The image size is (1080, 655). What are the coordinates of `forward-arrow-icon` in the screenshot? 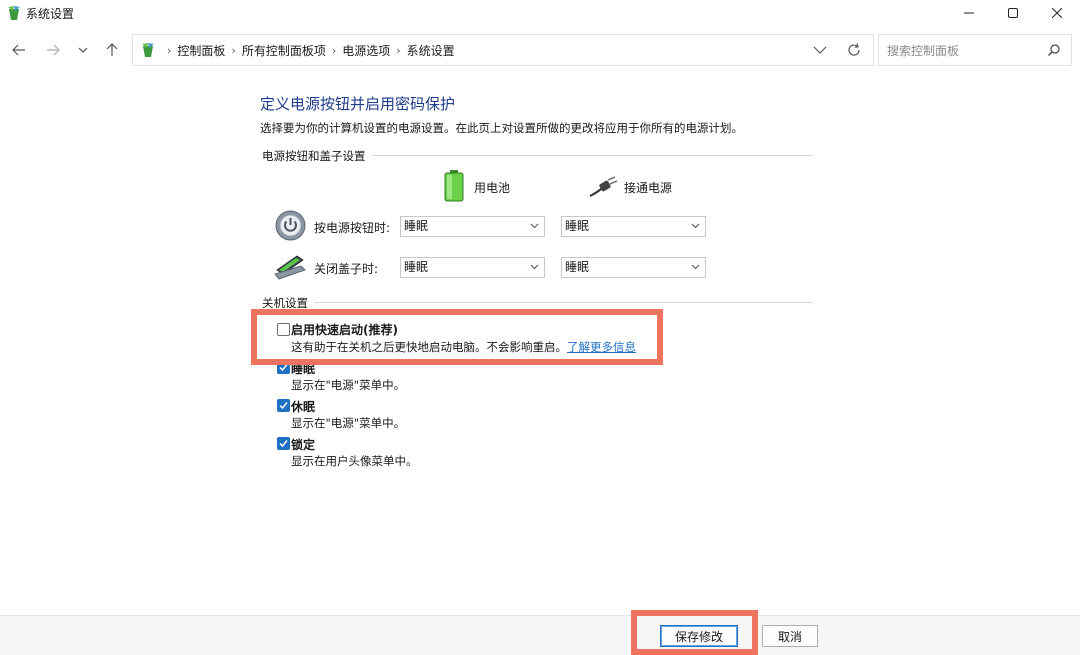 It's located at (53, 50).